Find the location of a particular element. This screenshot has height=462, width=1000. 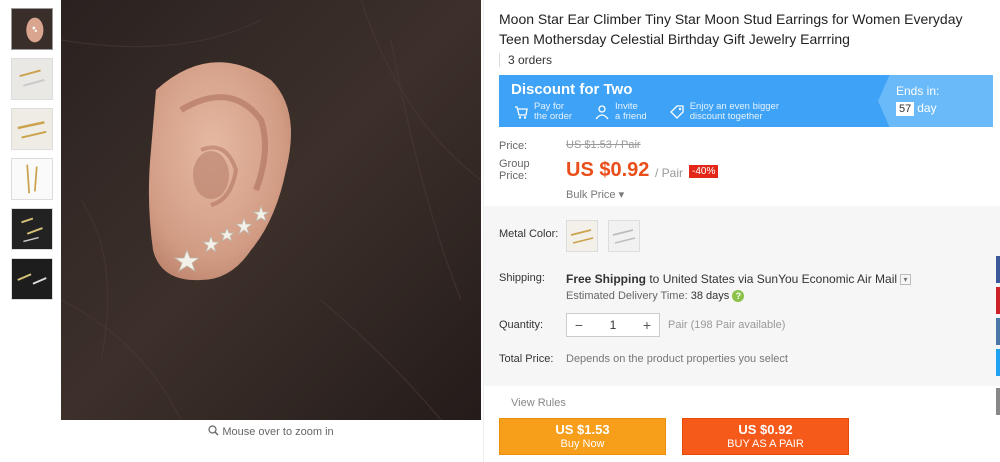

quantity-label: Quantity: is located at coordinates (521, 325).